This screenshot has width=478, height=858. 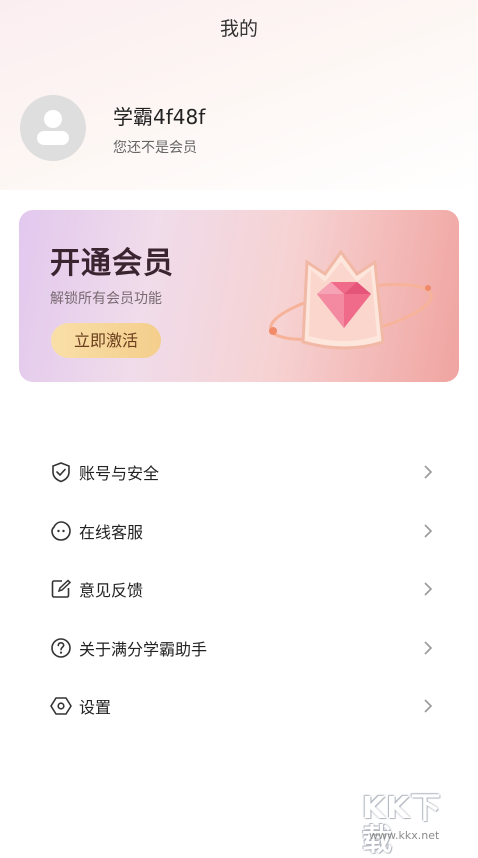 I want to click on page-title: 我的, so click(x=238, y=29).